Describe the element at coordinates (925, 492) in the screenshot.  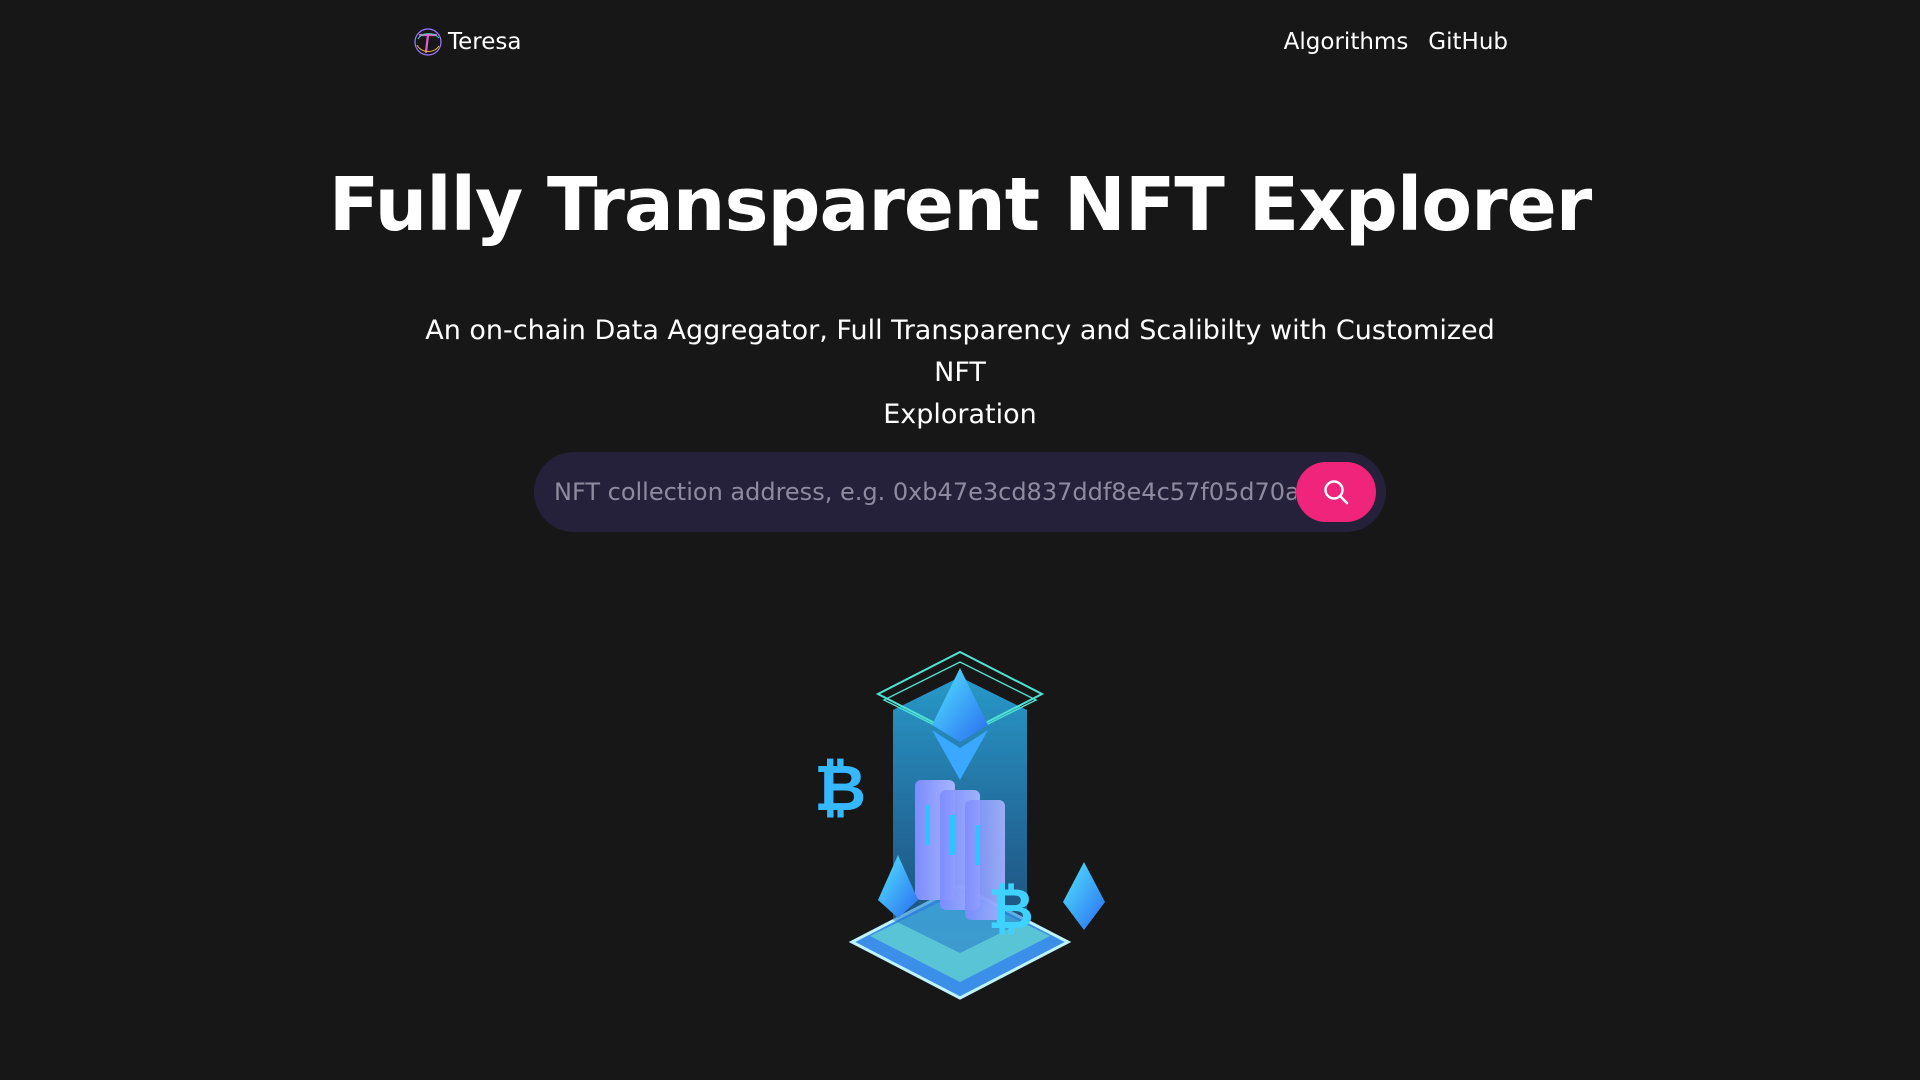
I see `search-input` at that location.